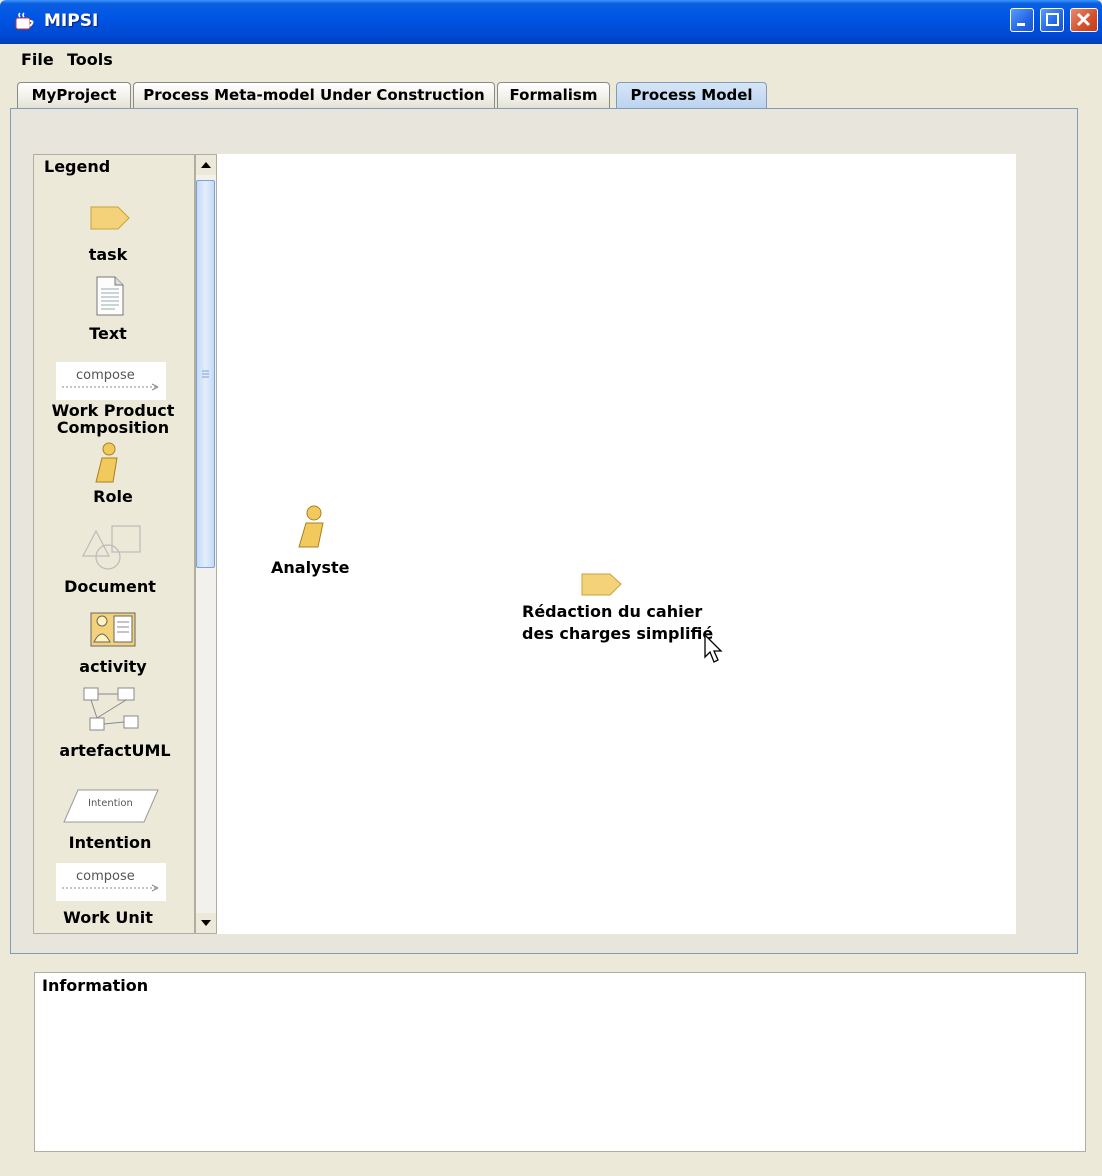 Image resolution: width=1102 pixels, height=1176 pixels. What do you see at coordinates (37, 59) in the screenshot?
I see `menu-file: File` at bounding box center [37, 59].